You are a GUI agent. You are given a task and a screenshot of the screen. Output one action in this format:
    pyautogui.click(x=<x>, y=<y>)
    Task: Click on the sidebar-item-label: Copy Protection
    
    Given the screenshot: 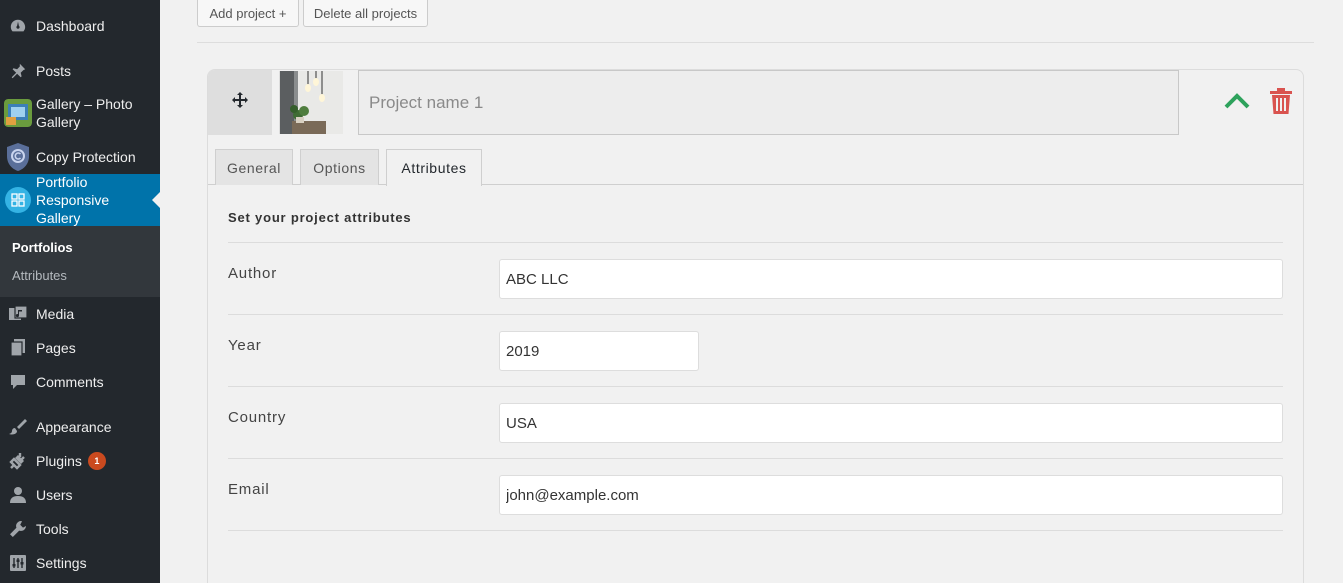 What is the action you would take?
    pyautogui.click(x=86, y=157)
    